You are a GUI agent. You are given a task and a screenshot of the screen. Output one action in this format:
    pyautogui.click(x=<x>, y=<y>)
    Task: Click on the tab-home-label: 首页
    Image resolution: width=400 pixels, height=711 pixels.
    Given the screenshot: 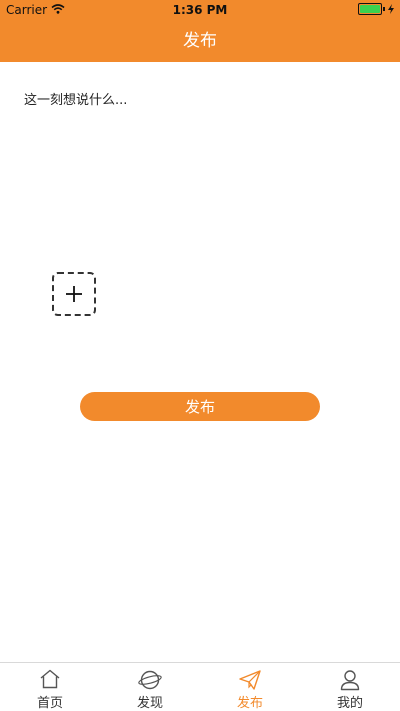 What is the action you would take?
    pyautogui.click(x=49, y=703)
    